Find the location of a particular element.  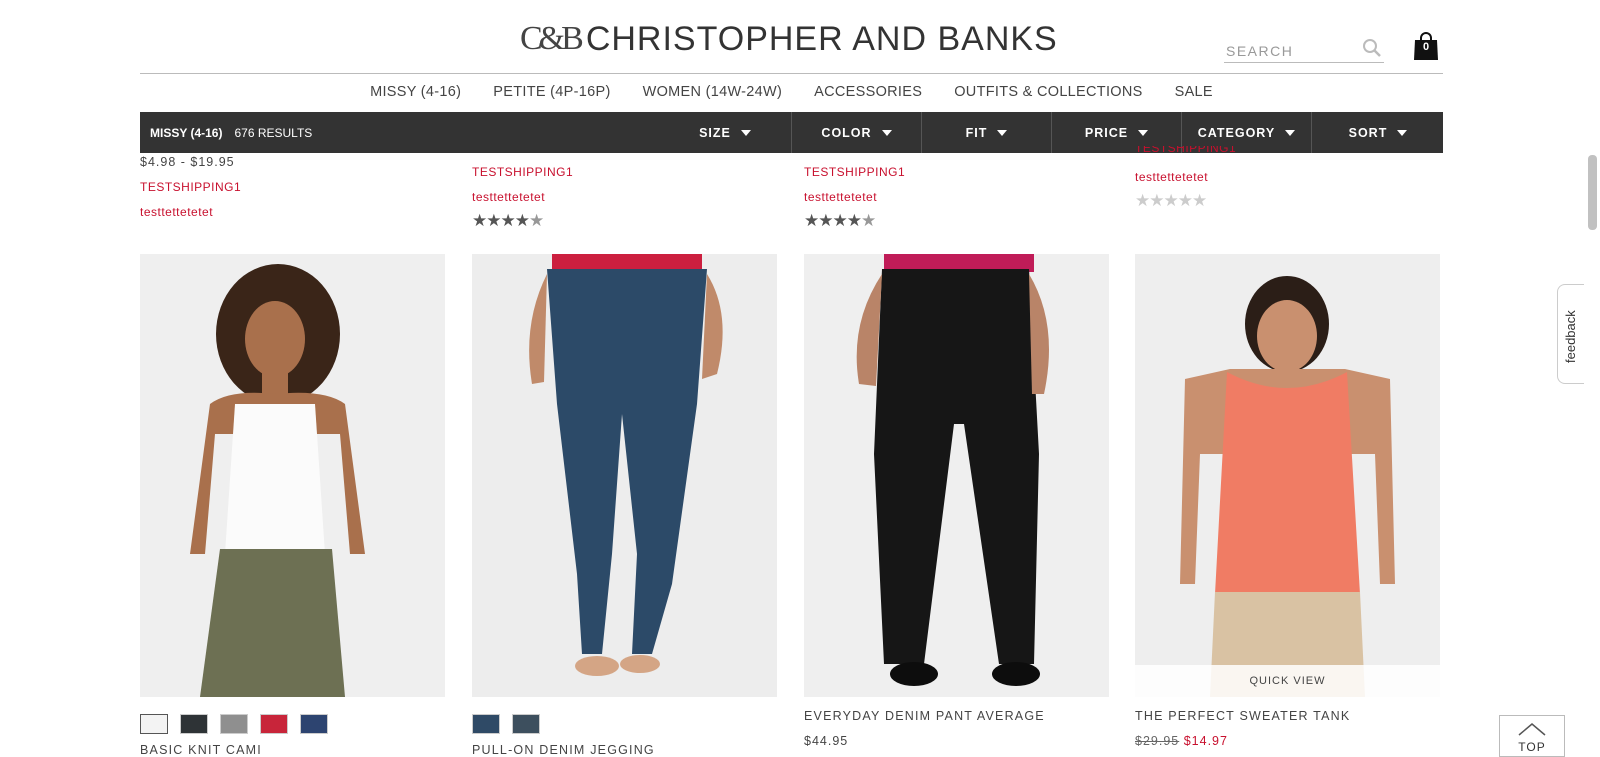

nav-accessories: ACCESSORIES is located at coordinates (868, 94).